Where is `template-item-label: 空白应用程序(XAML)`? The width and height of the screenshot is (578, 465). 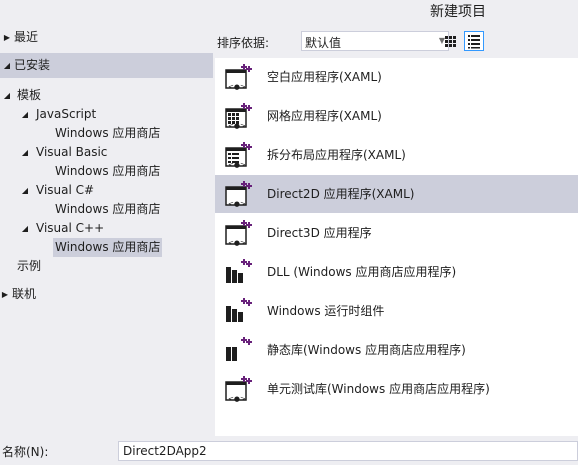
template-item-label: 空白应用程序(XAML) is located at coordinates (324, 77).